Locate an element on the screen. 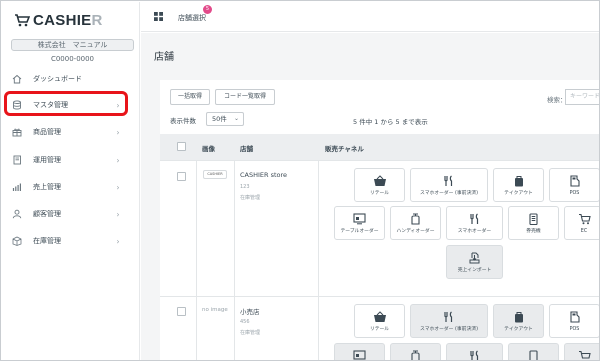  store-code: 456 is located at coordinates (245, 322).